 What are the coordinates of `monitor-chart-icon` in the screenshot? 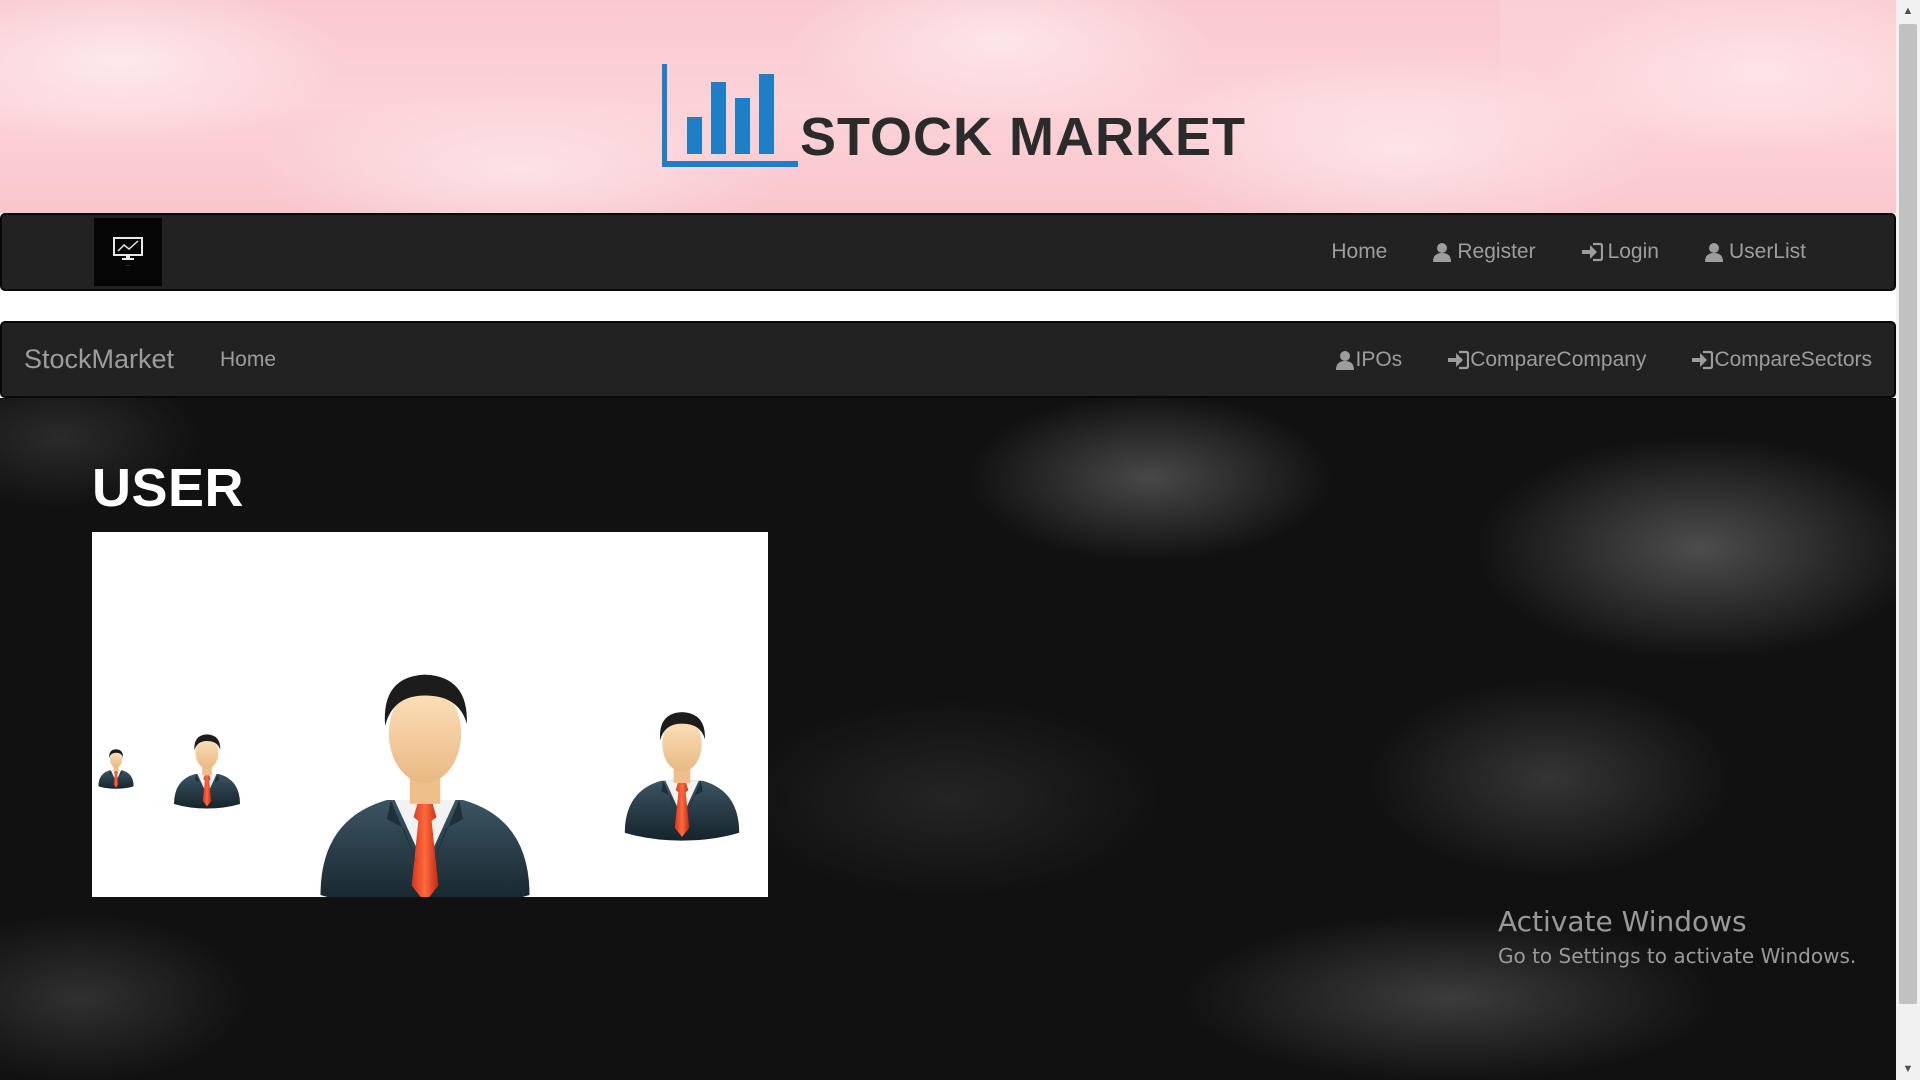 It's located at (128, 248).